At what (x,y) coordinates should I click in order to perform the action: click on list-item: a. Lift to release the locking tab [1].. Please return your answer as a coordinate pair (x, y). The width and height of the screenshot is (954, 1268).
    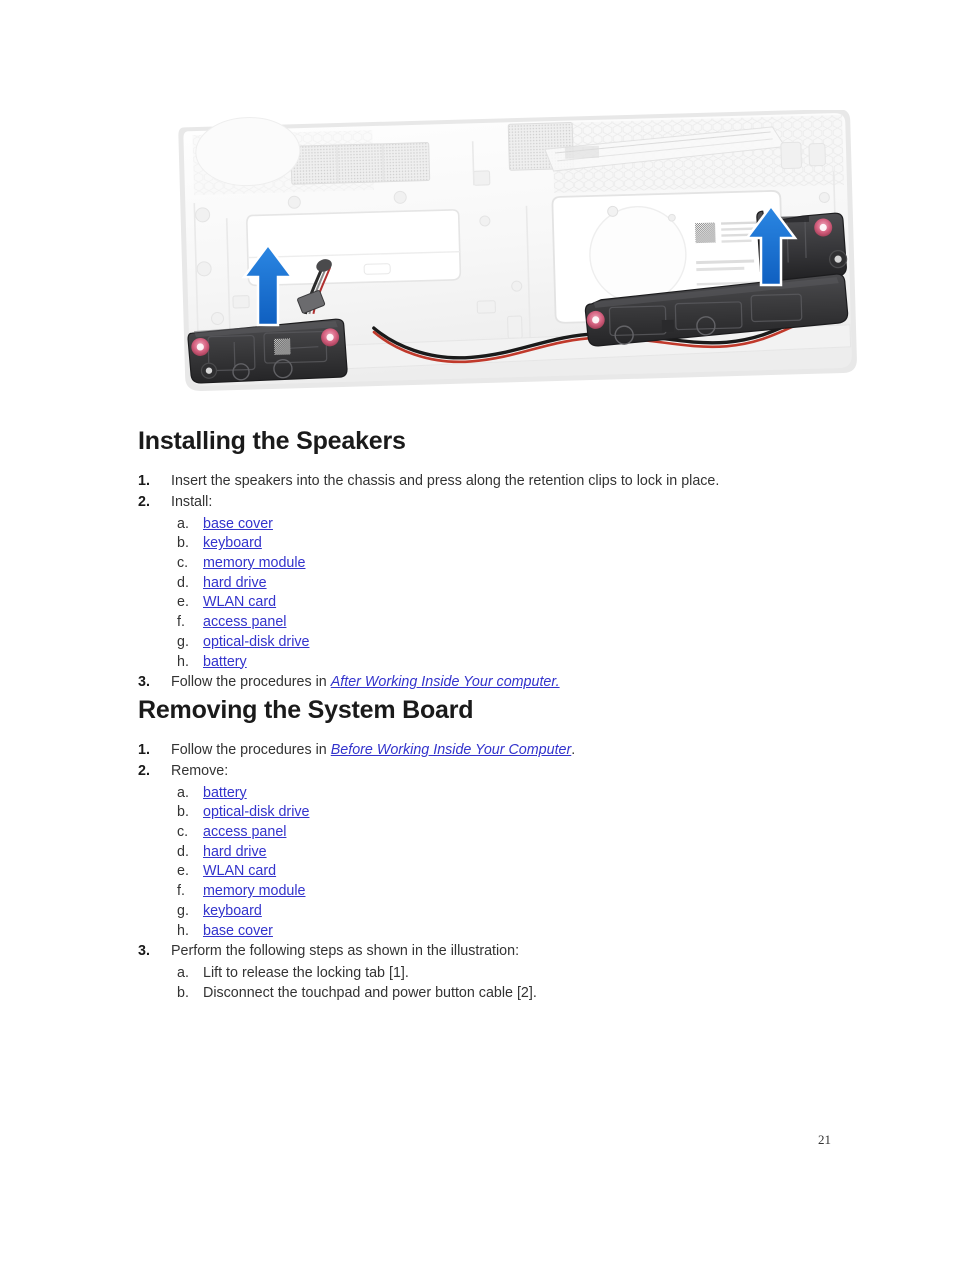
    Looking at the image, I should click on (507, 974).